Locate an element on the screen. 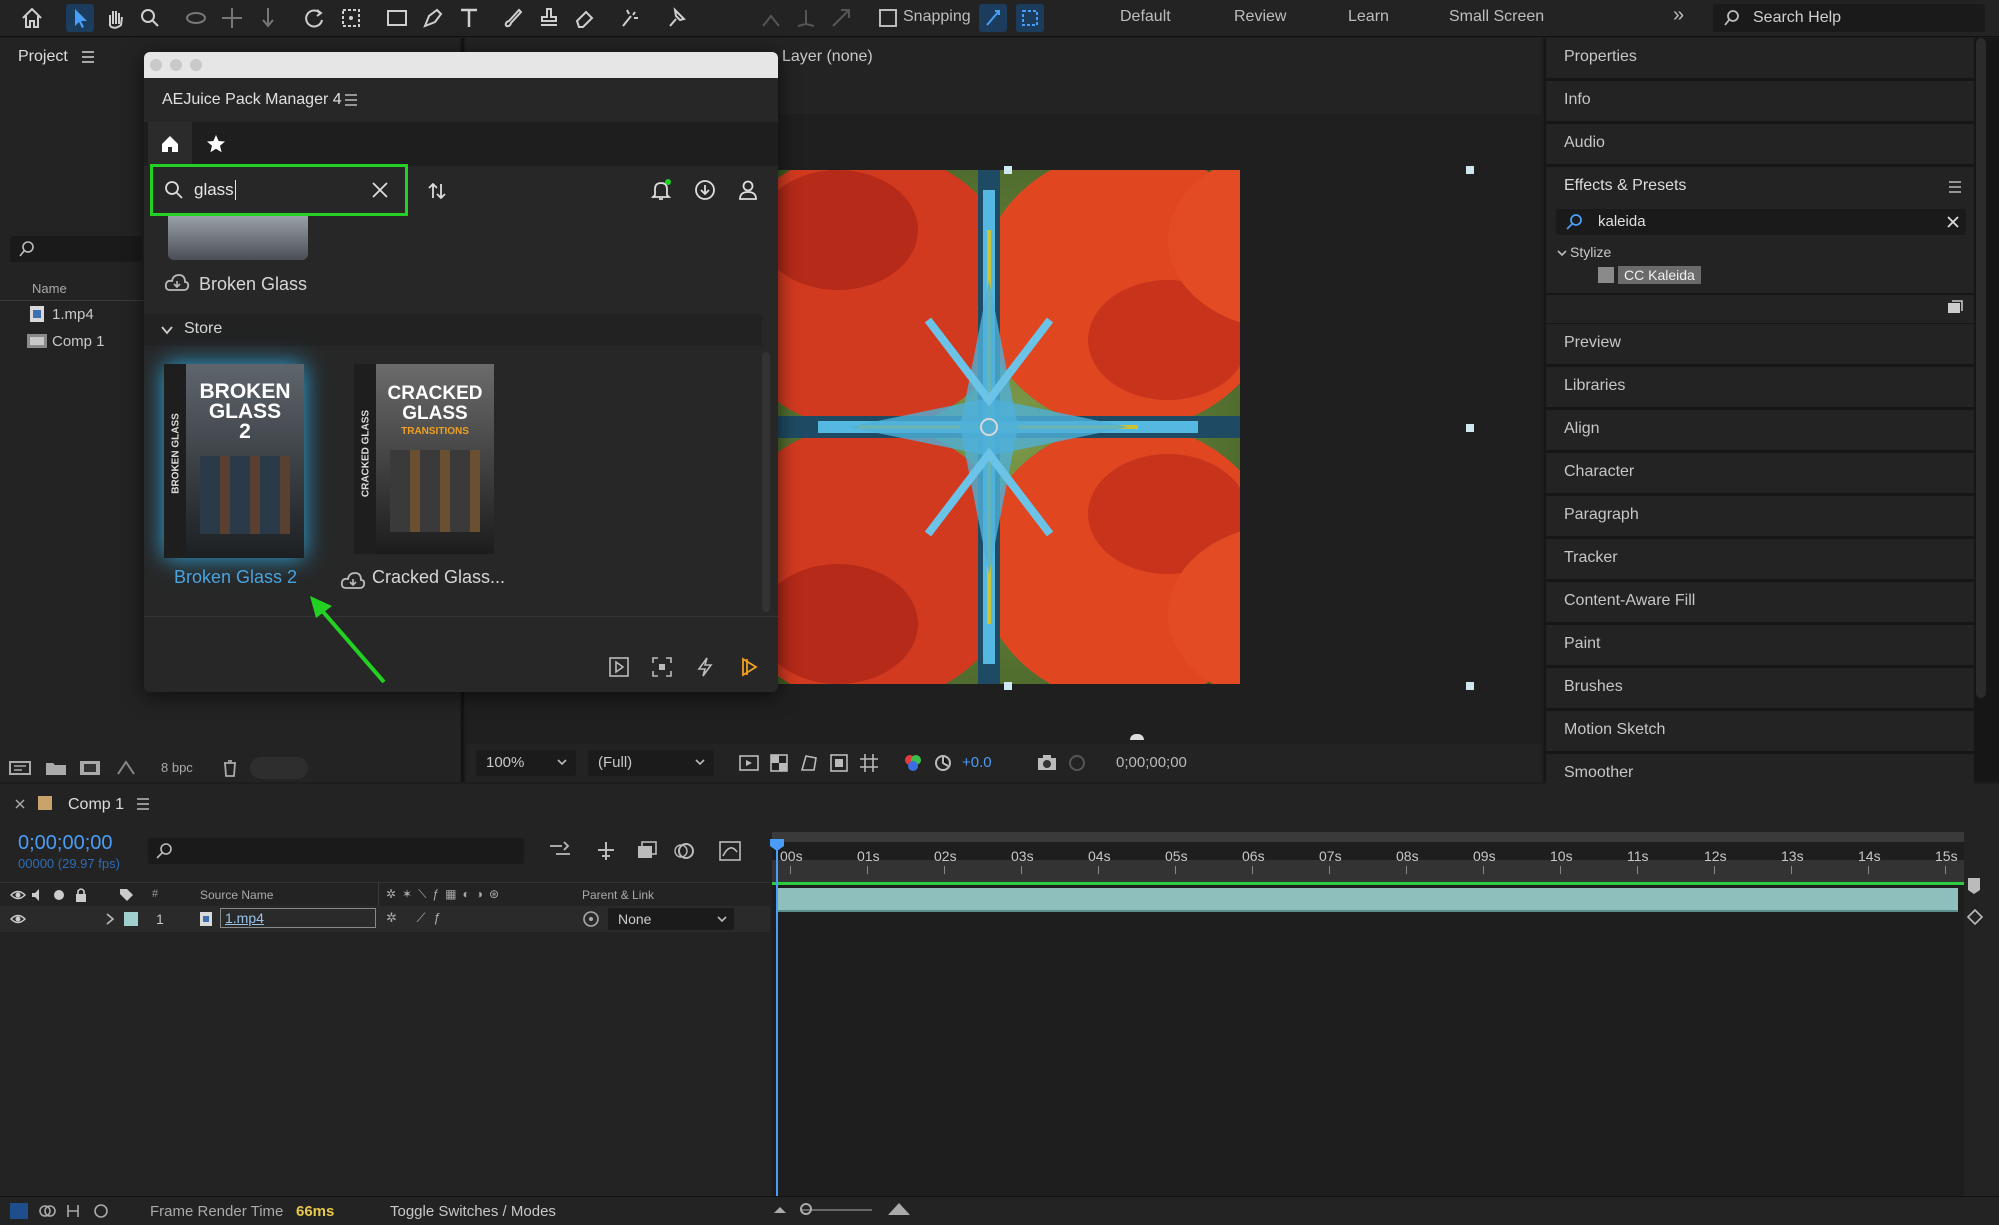 The height and width of the screenshot is (1225, 1999). plugin-search-input: glass is located at coordinates (279, 190).